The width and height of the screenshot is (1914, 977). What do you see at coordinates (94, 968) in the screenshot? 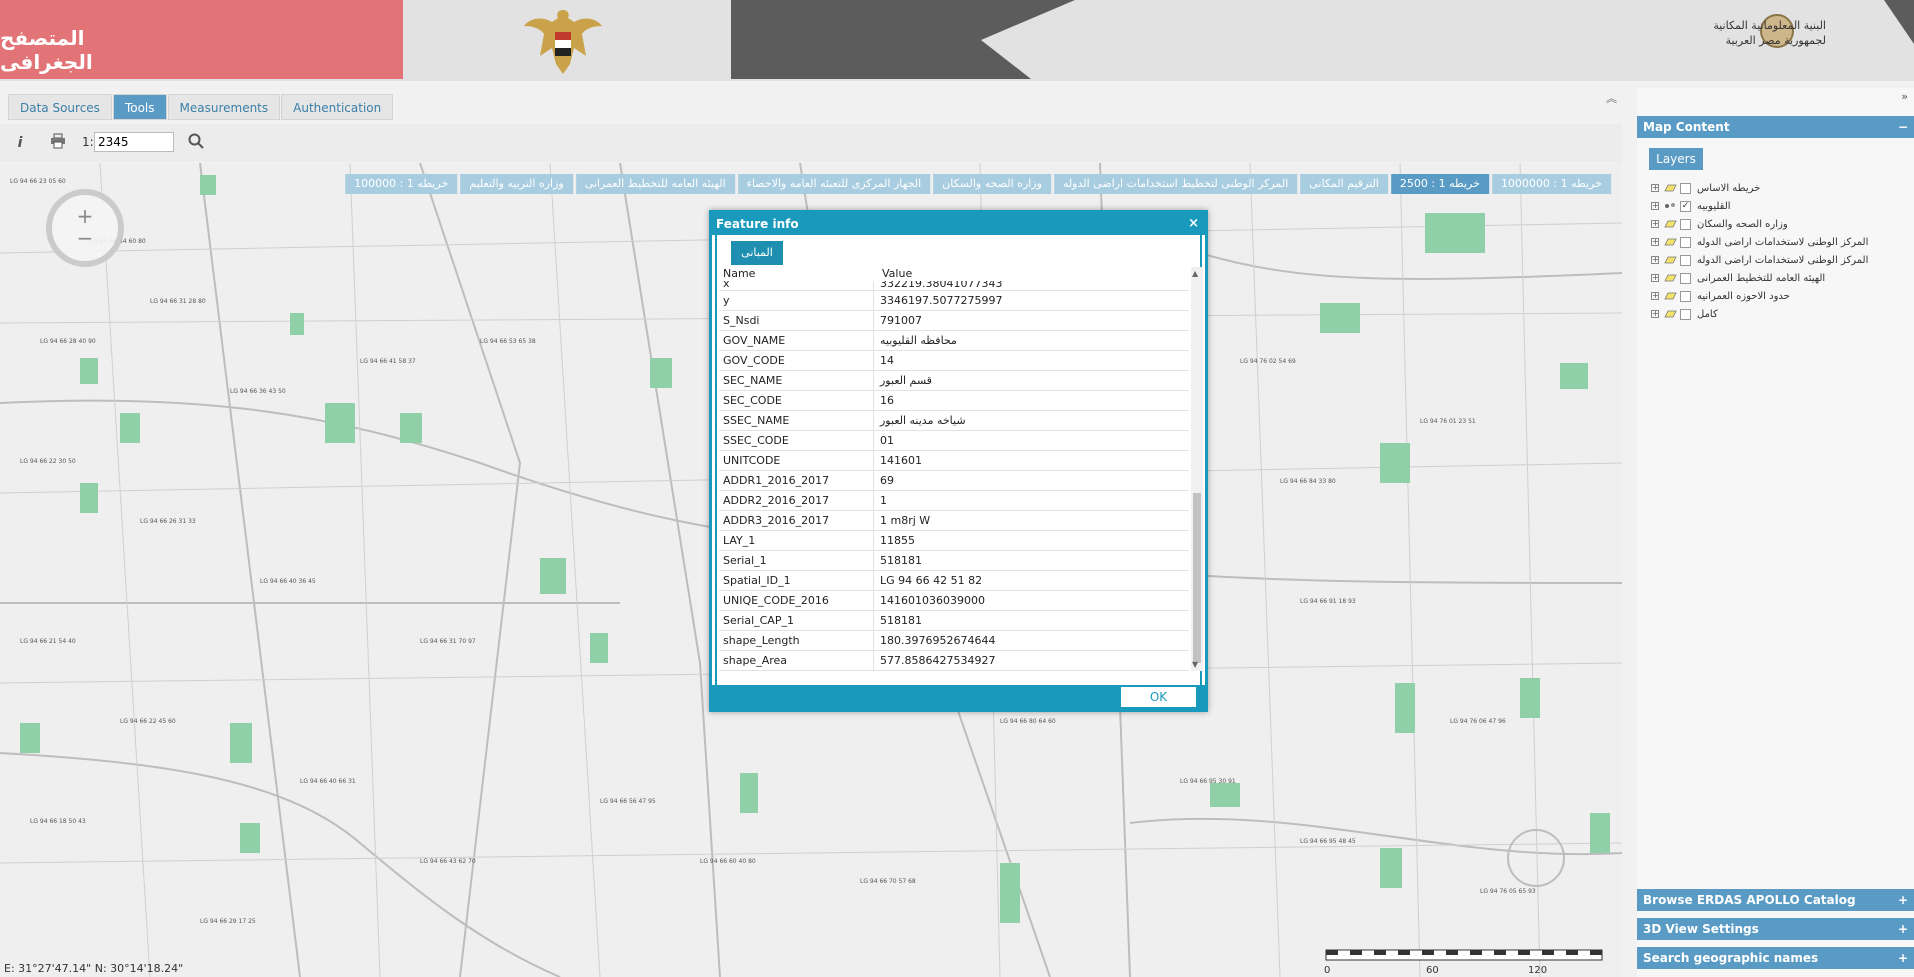
I see `coordinate-readout: E: 31°27'47.14" N: 30°14'18.24"` at bounding box center [94, 968].